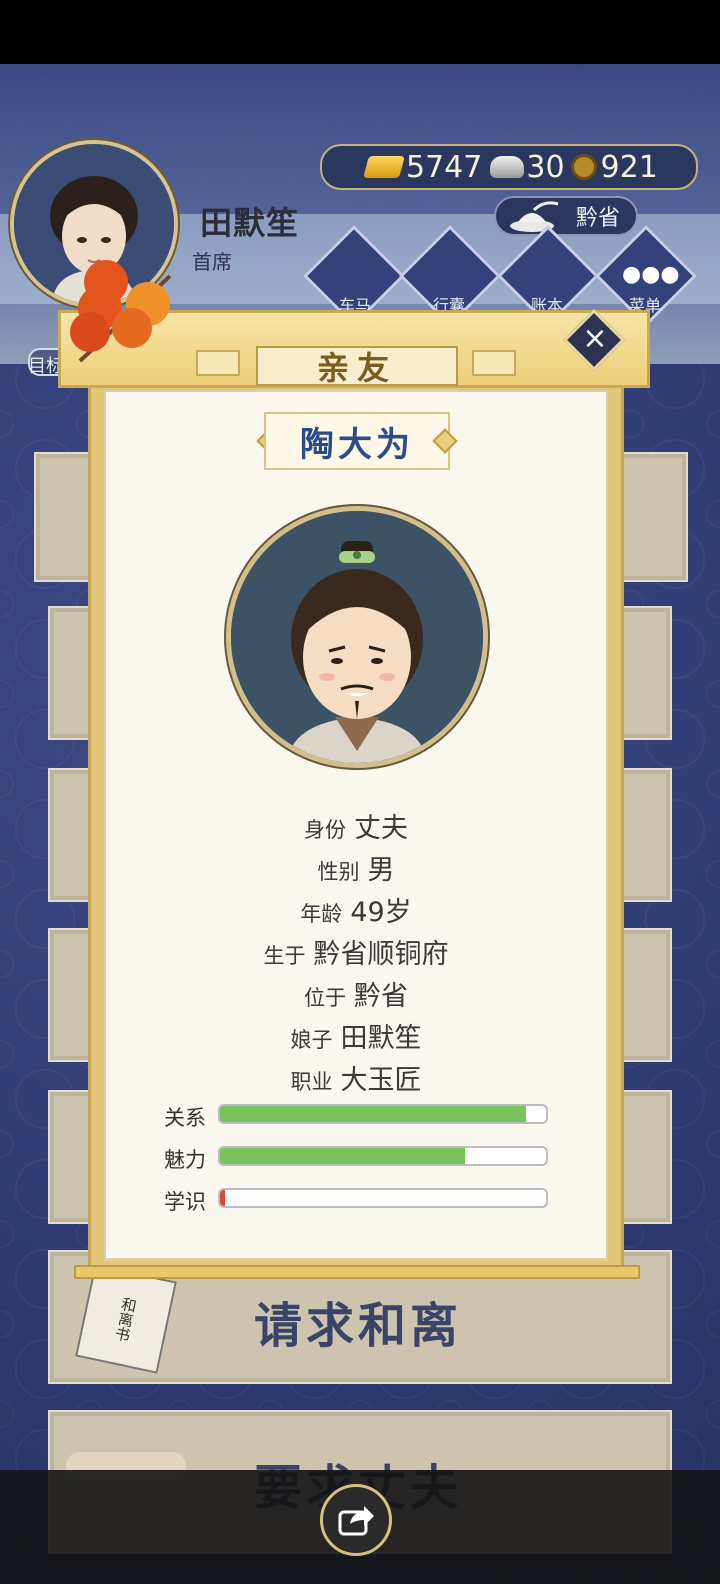  I want to click on resource-bar: 5747 30 921, so click(509, 167).